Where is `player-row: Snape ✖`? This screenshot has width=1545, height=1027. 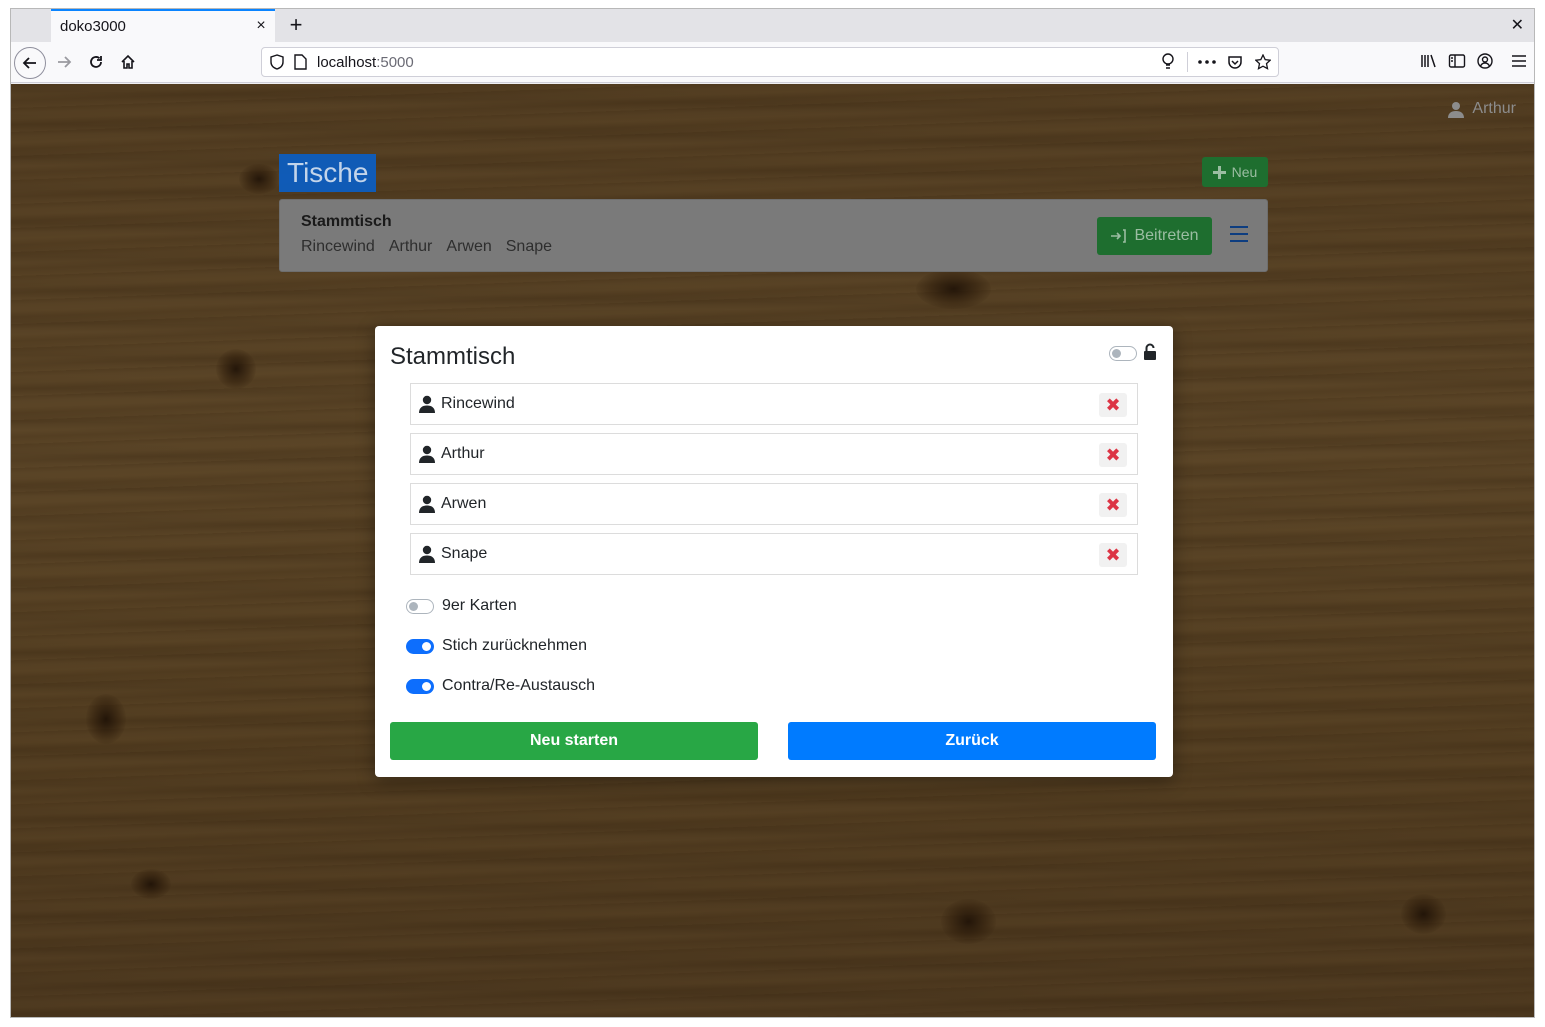
player-row: Snape ✖ is located at coordinates (774, 554).